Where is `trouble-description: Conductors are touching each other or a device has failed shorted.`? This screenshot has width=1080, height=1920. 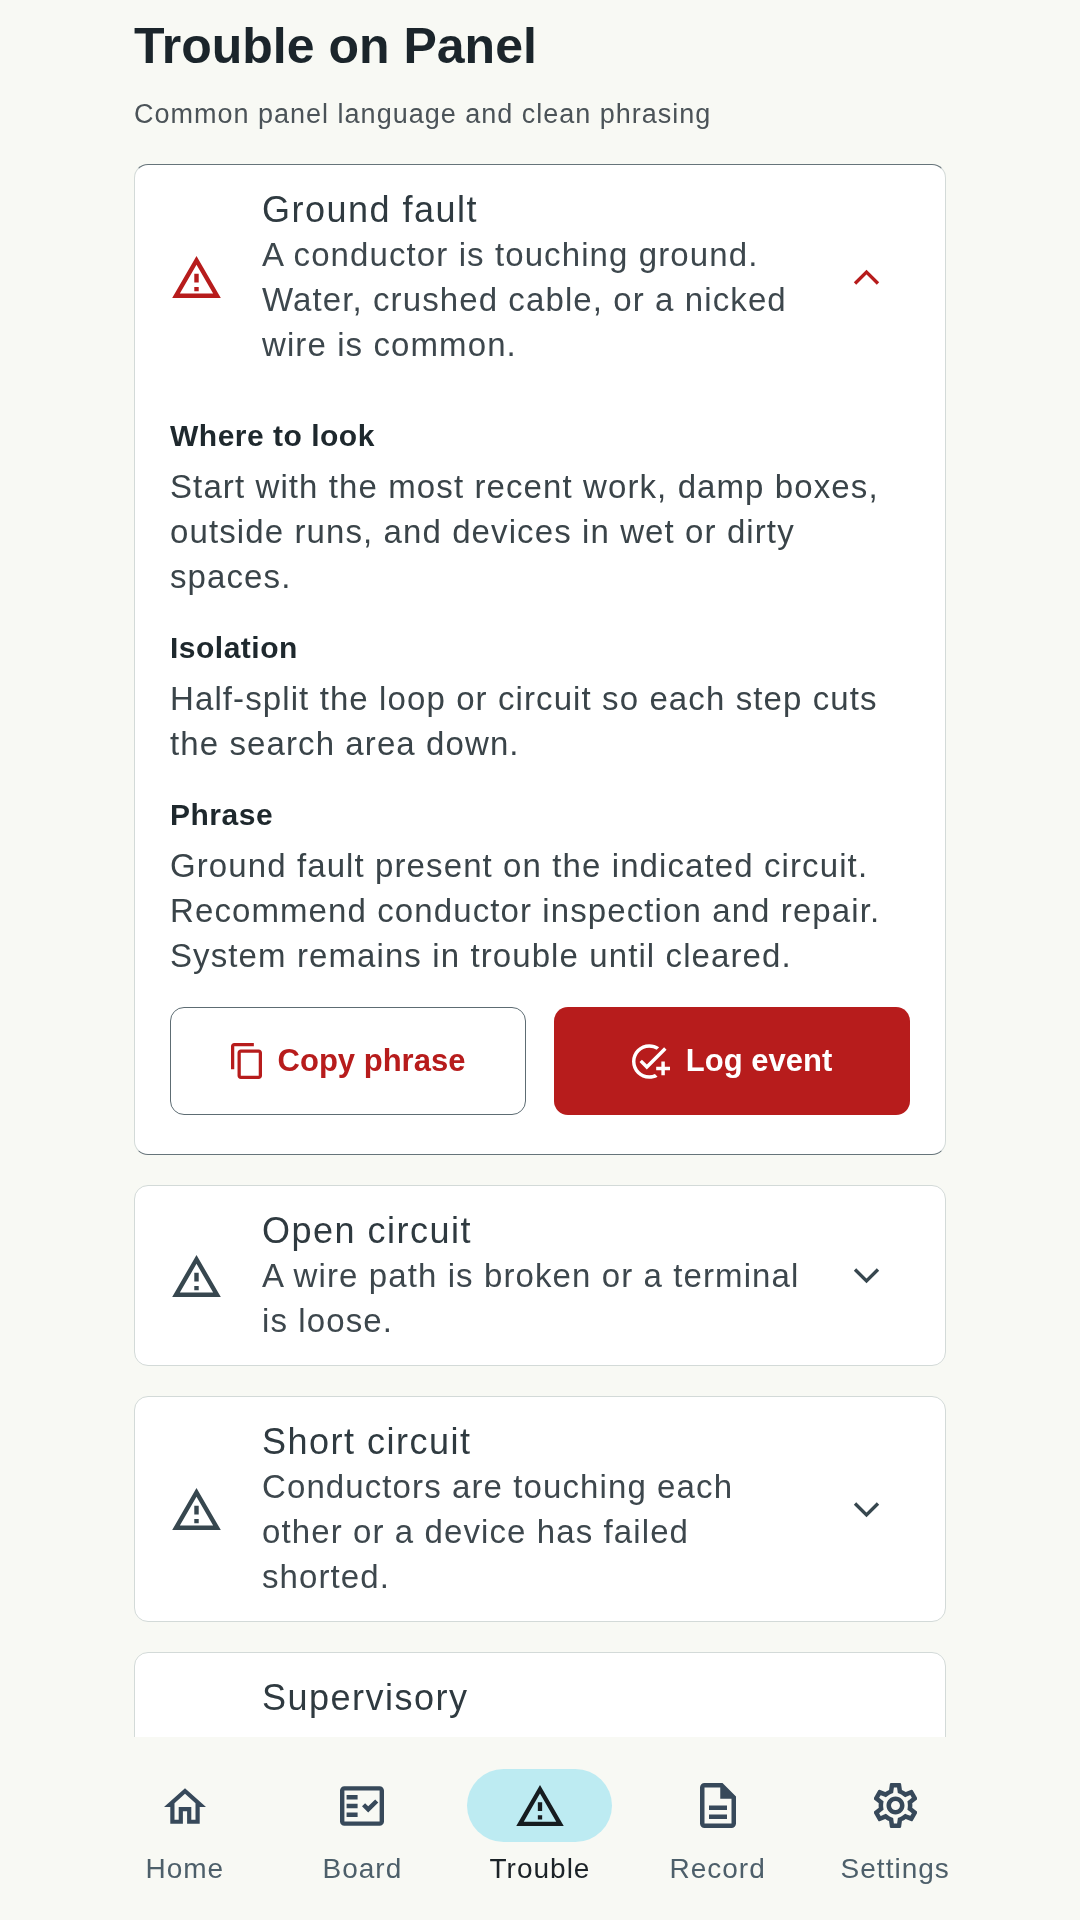 trouble-description: Conductors are touching each other or a device has failed shorted. is located at coordinates (498, 1532).